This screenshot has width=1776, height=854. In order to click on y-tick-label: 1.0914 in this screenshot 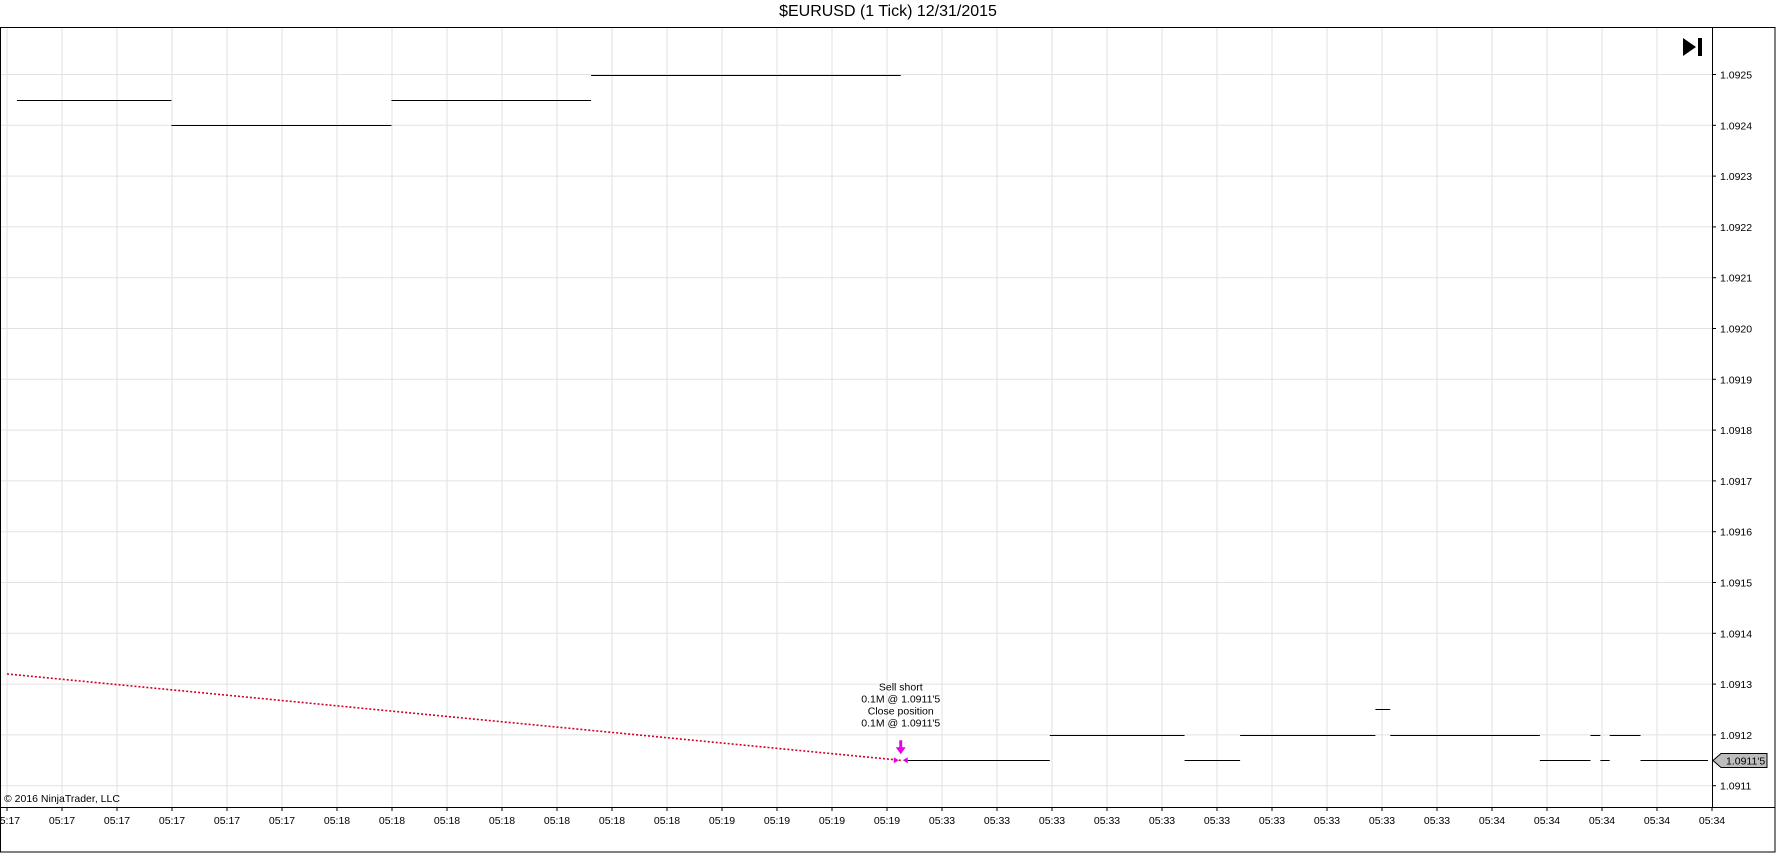, I will do `click(1736, 634)`.